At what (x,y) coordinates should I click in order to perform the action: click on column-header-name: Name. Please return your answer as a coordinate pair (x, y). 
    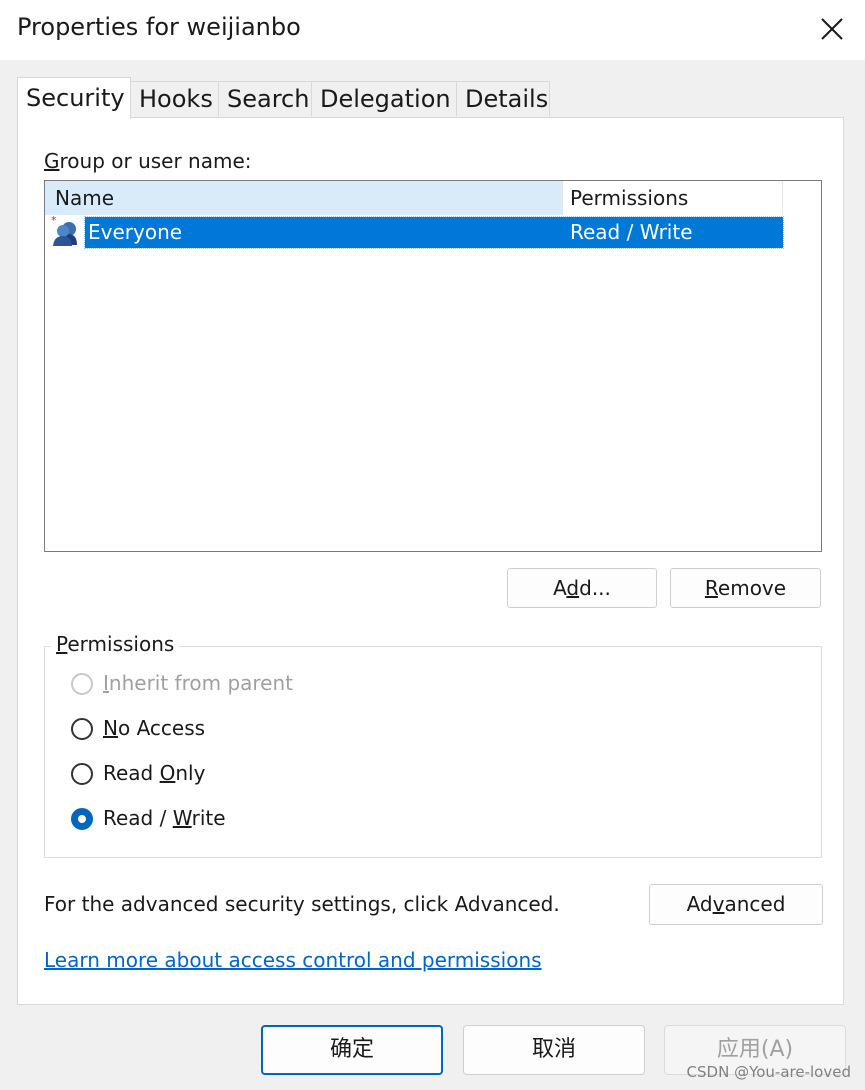
    Looking at the image, I should click on (304, 198).